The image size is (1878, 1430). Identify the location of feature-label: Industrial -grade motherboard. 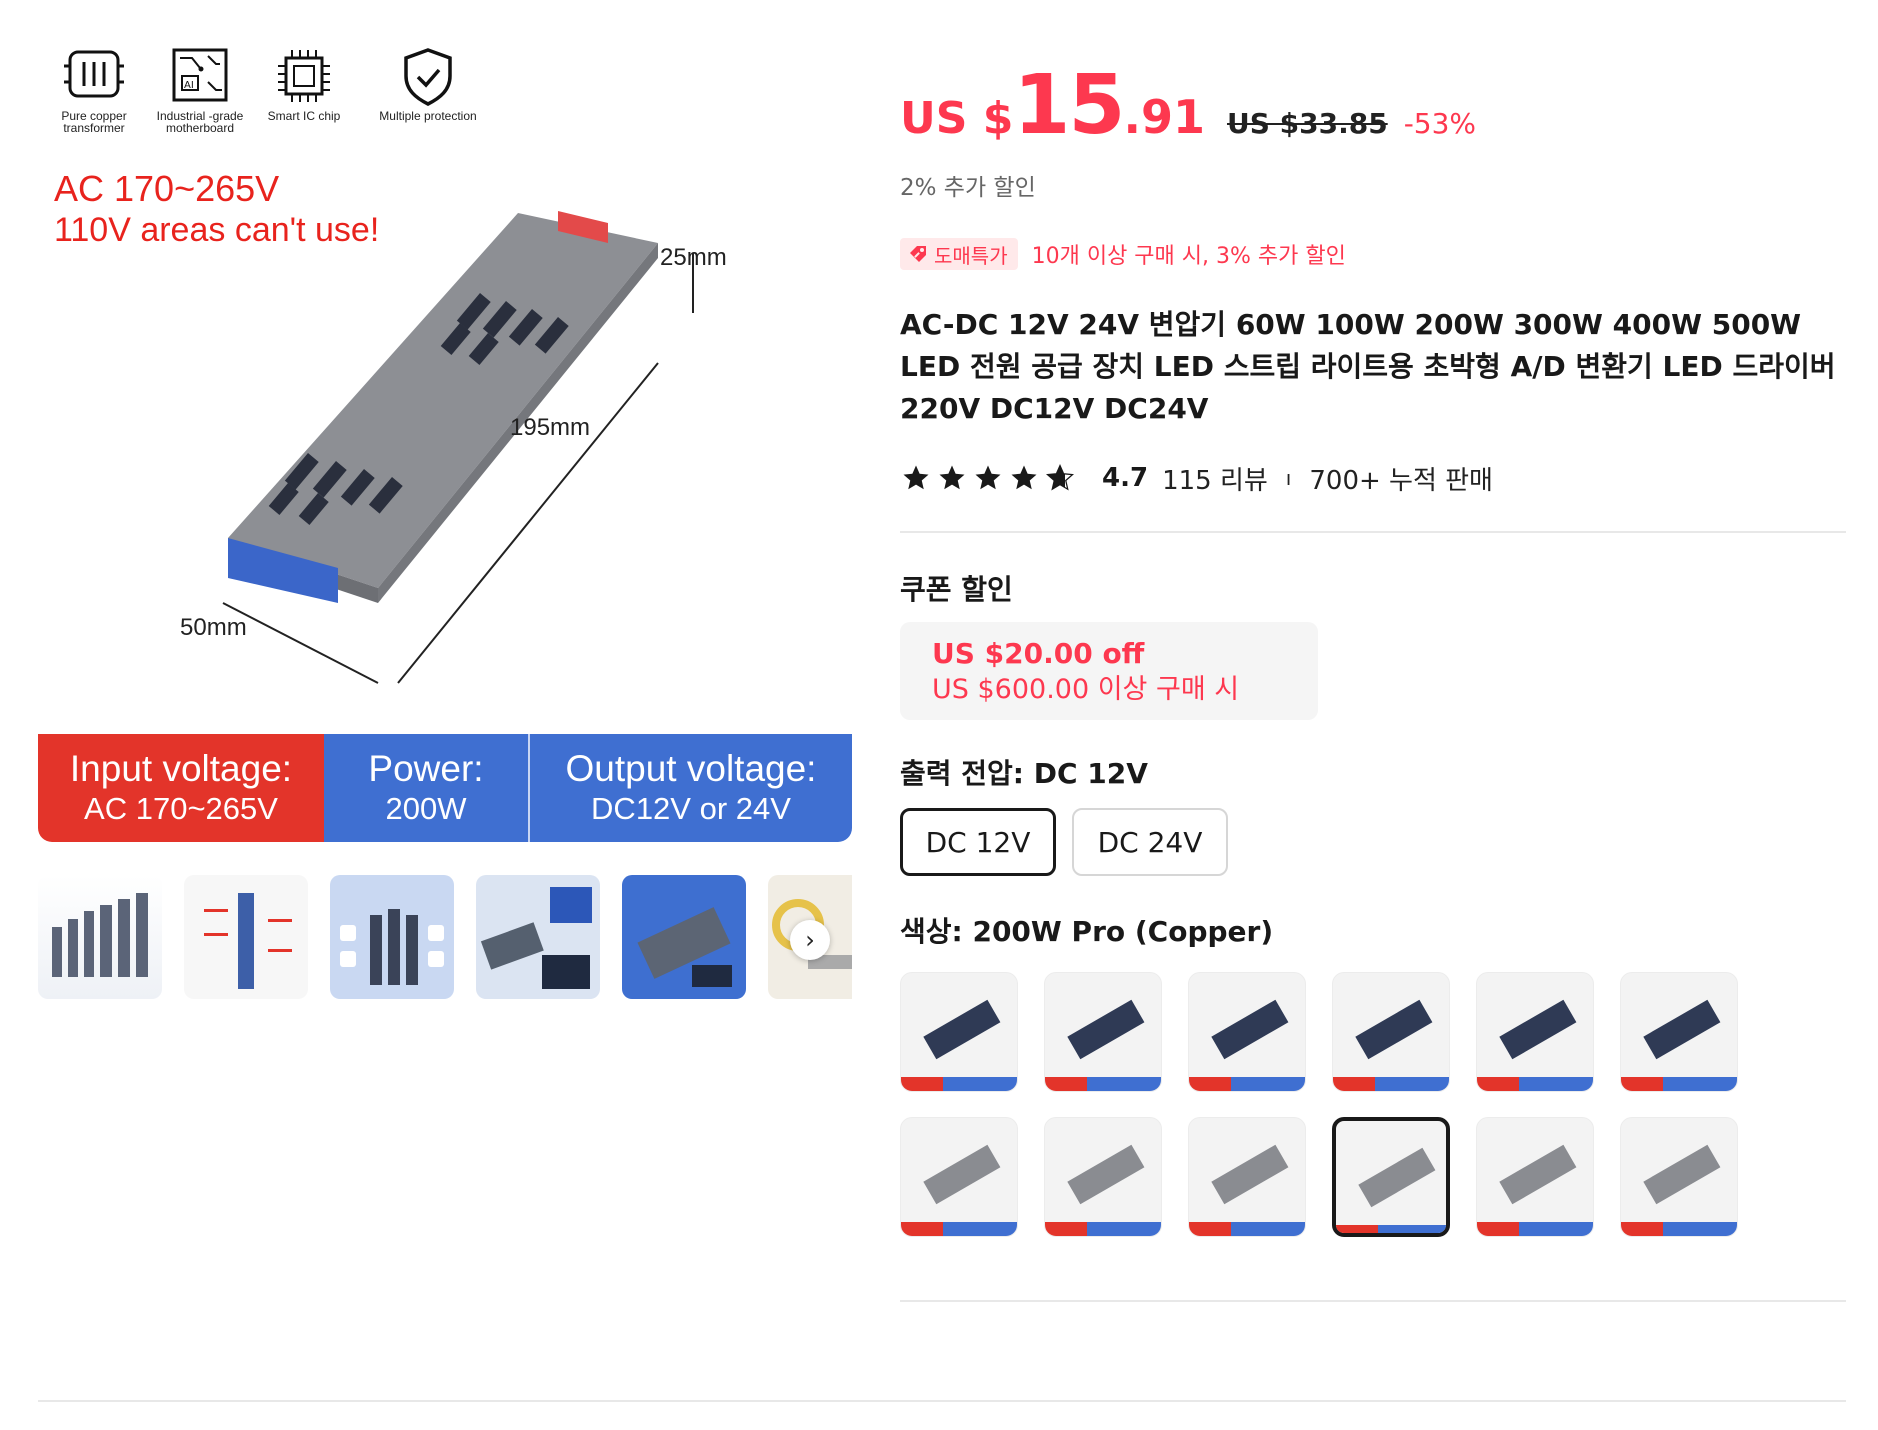
(200, 122).